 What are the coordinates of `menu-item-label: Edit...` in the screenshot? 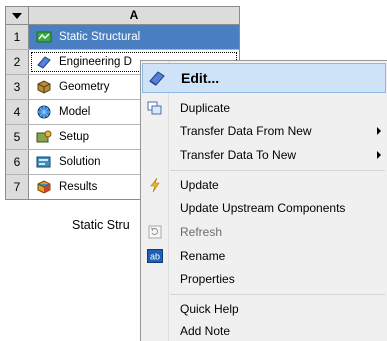 It's located at (194, 78).